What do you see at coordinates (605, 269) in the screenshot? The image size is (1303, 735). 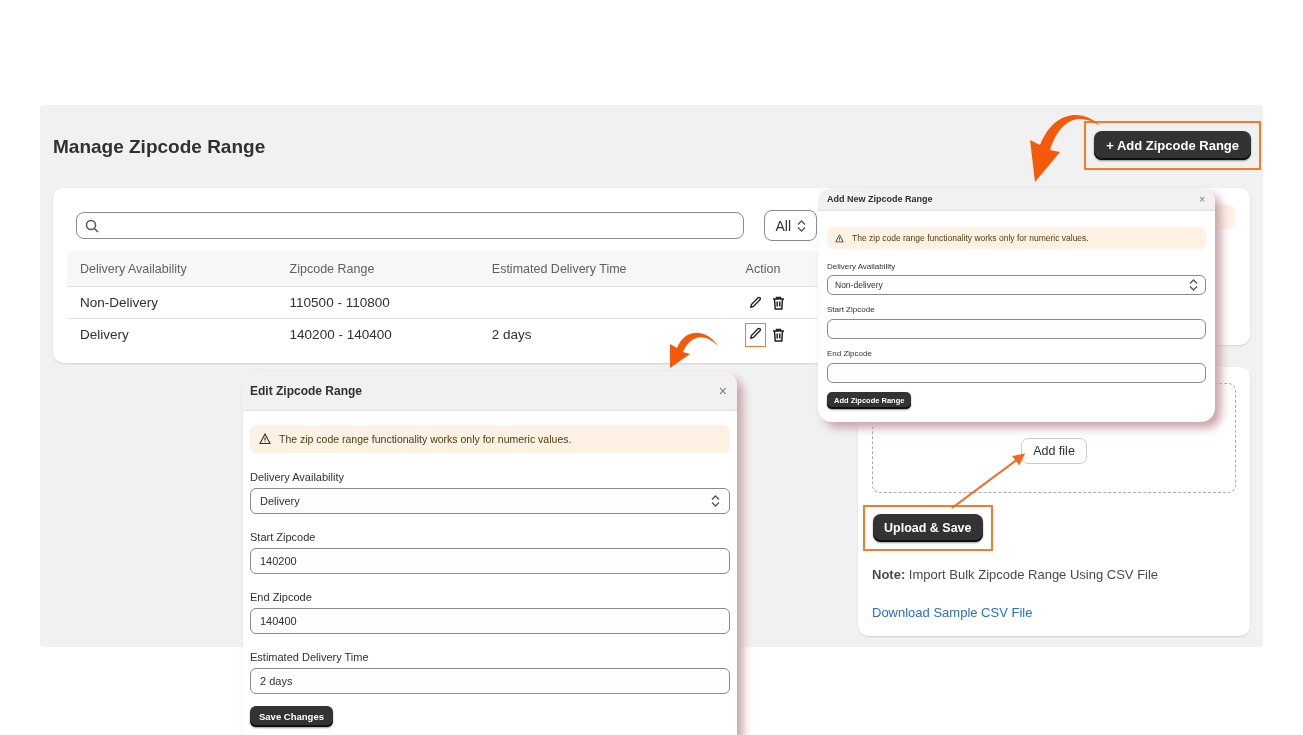 I see `column-header: Estimated Delivery Time` at bounding box center [605, 269].